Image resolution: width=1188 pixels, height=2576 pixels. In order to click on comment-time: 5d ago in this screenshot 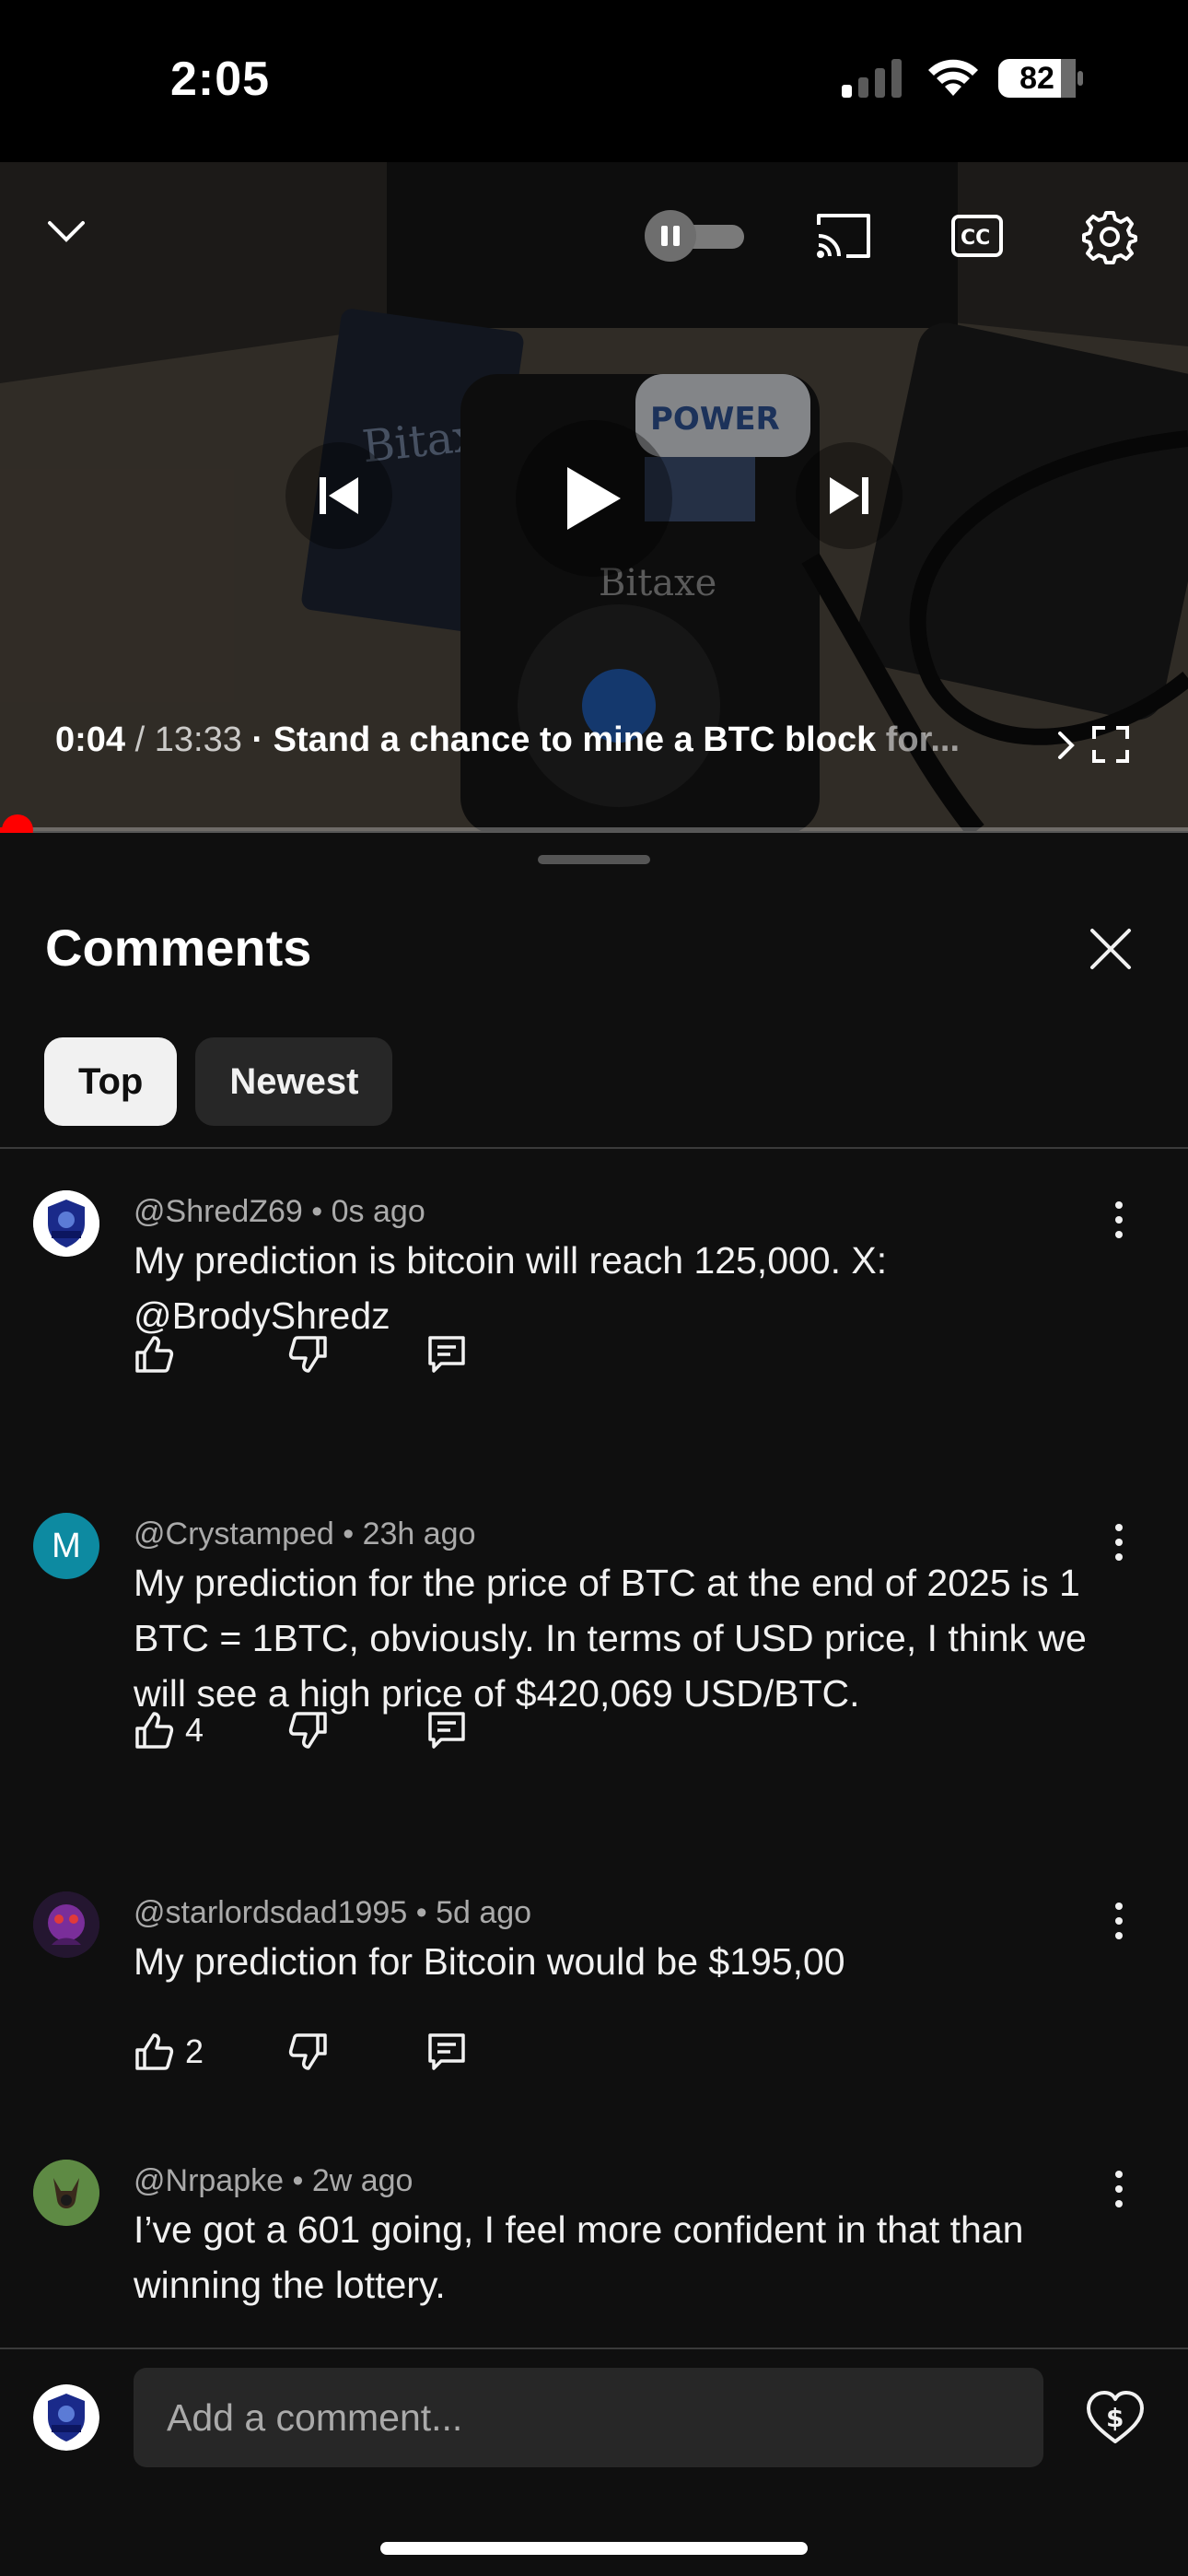, I will do `click(484, 1913)`.